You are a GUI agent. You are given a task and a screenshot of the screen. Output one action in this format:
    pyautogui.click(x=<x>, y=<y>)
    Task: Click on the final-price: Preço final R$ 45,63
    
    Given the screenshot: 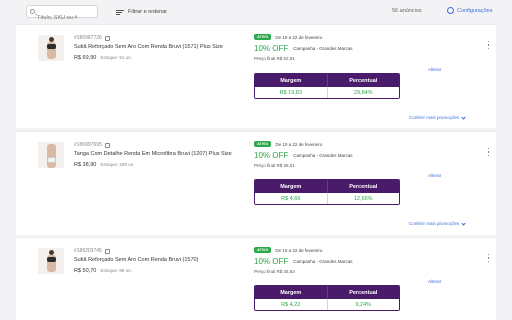 What is the action you would take?
    pyautogui.click(x=274, y=271)
    